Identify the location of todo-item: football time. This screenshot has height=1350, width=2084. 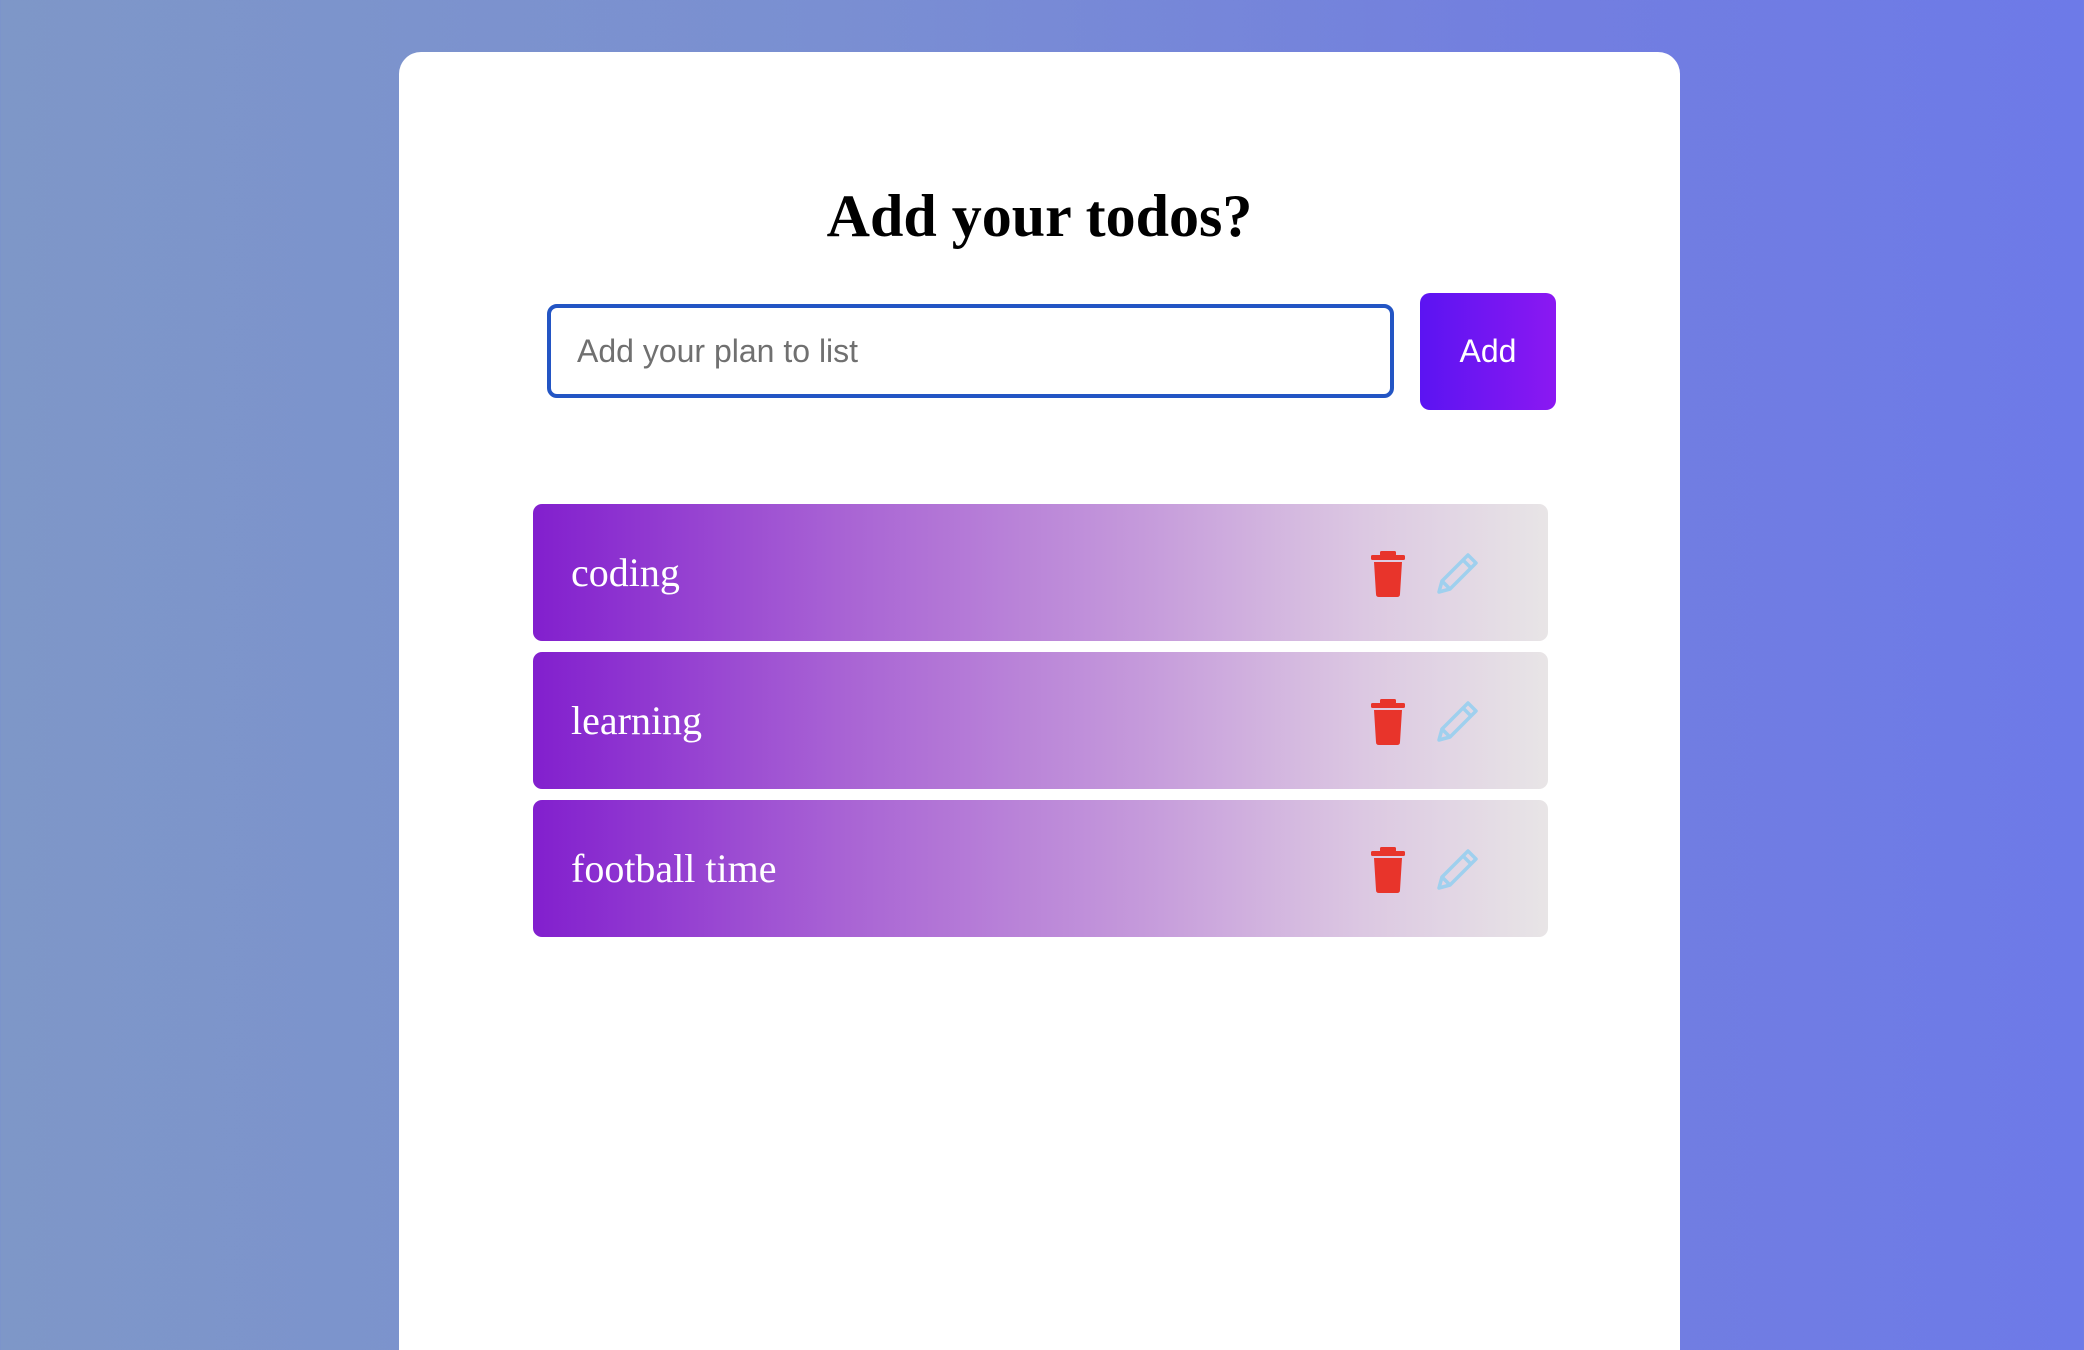
(1040, 868).